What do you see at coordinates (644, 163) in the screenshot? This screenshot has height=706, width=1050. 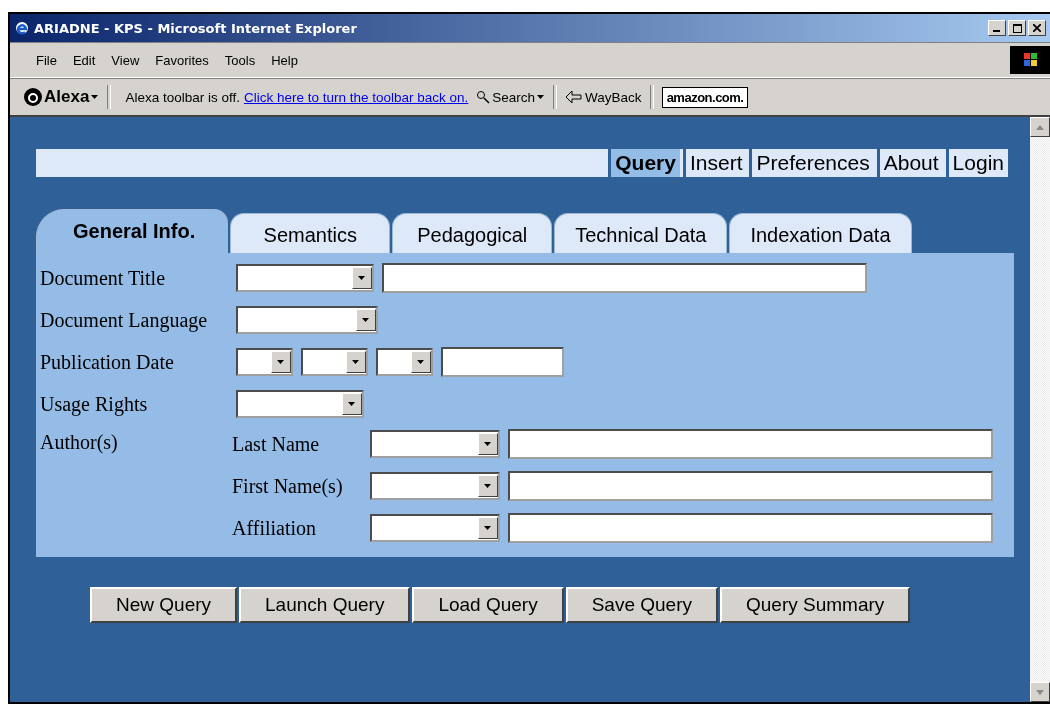 I see `nav-link: Query` at bounding box center [644, 163].